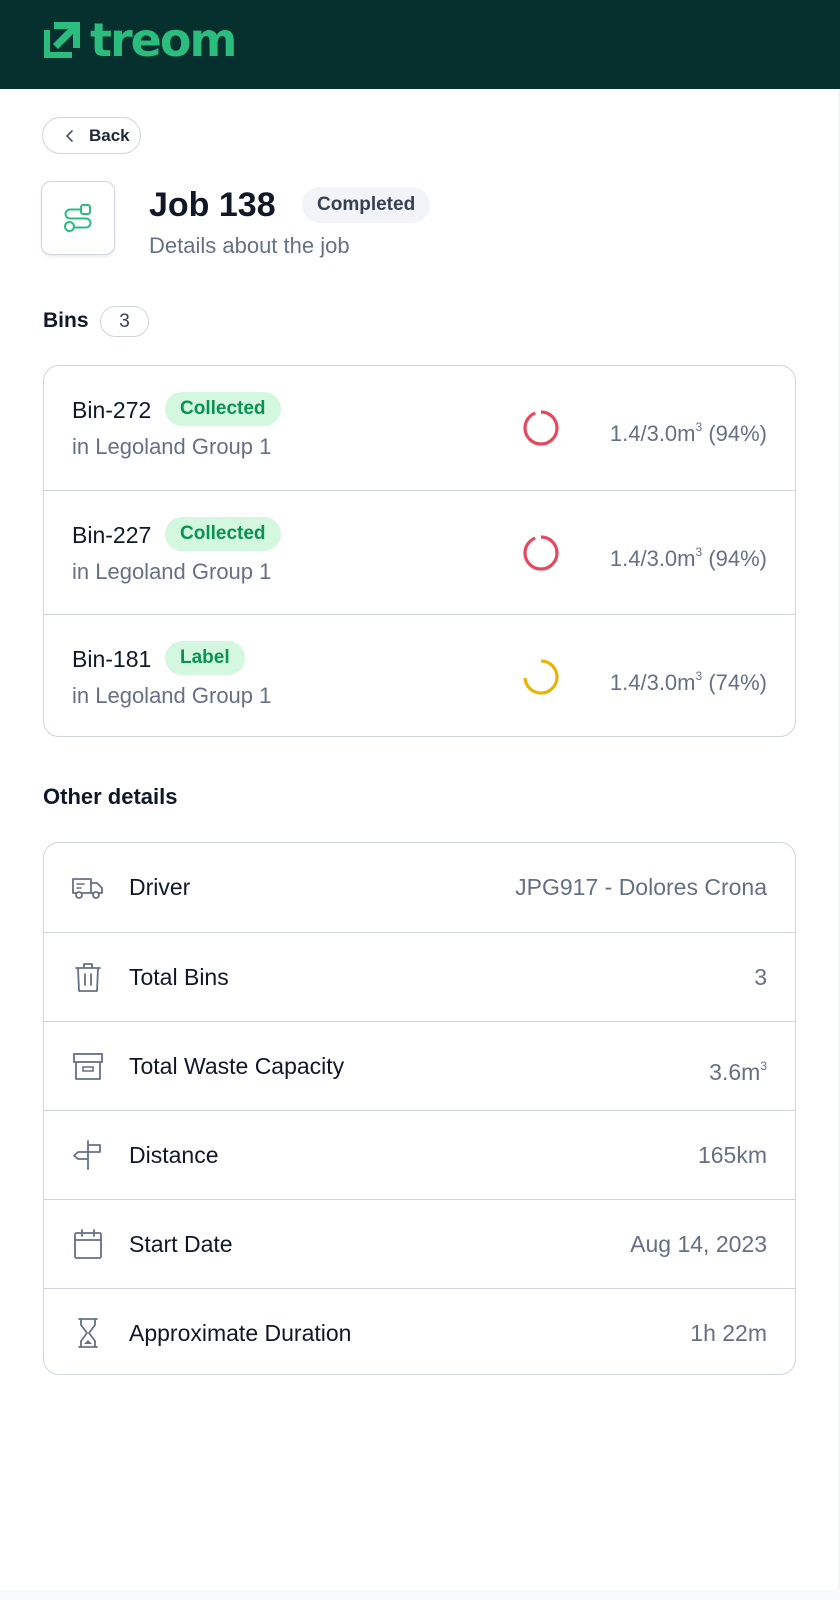 Image resolution: width=840 pixels, height=1600 pixels. What do you see at coordinates (240, 1333) in the screenshot?
I see `detail-label: Approximate Duration` at bounding box center [240, 1333].